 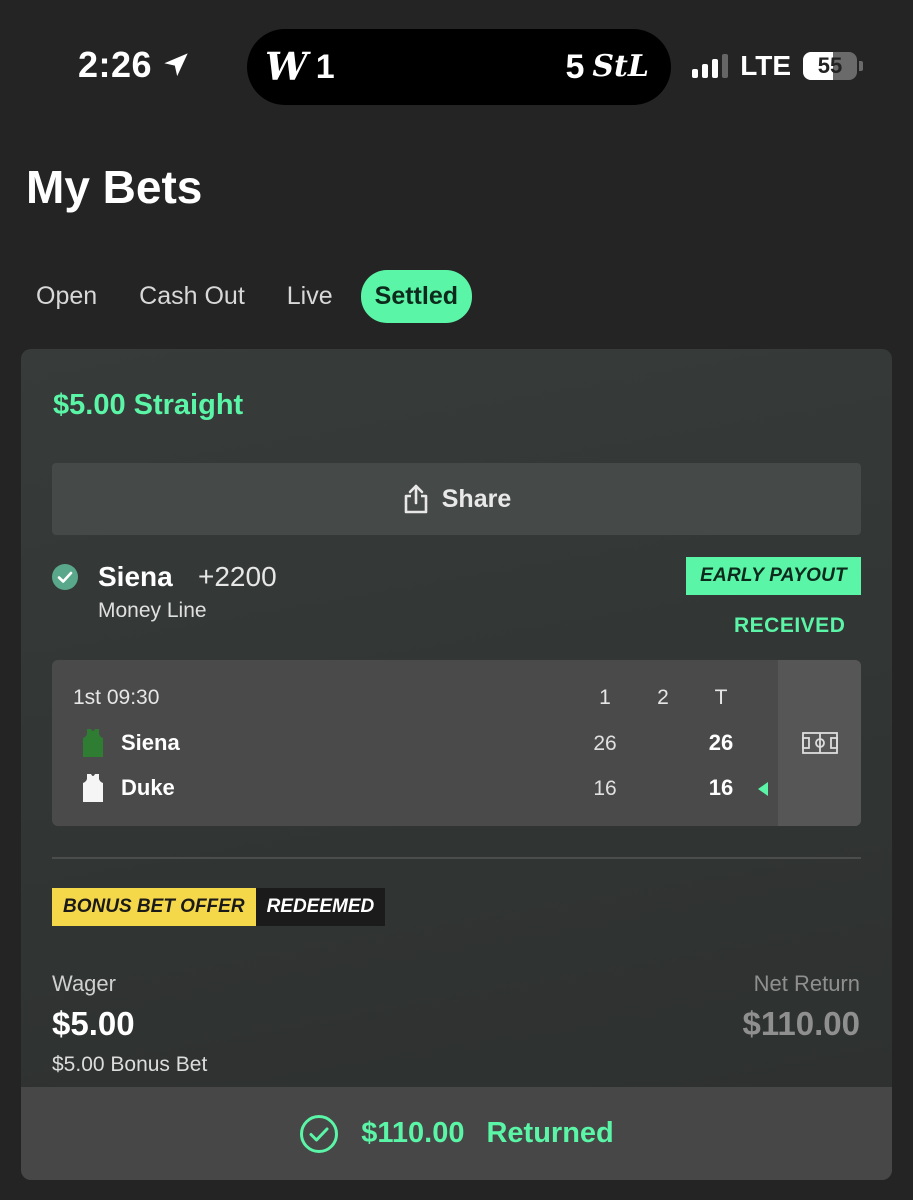 What do you see at coordinates (801, 1023) in the screenshot?
I see `net-return-value: $110.00` at bounding box center [801, 1023].